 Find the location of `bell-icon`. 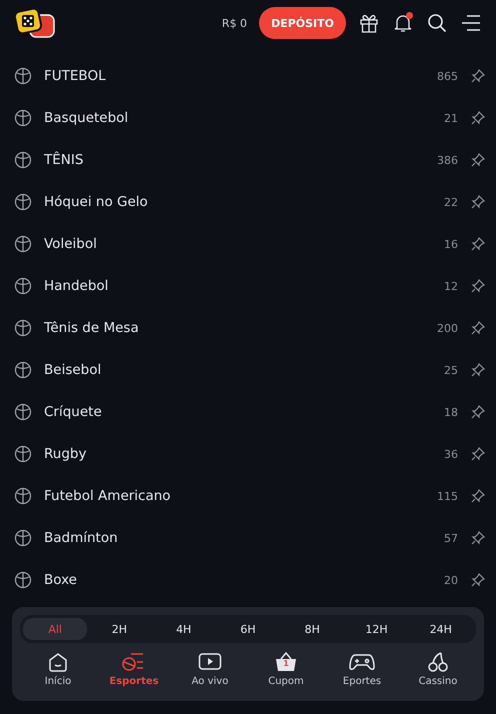

bell-icon is located at coordinates (403, 23).